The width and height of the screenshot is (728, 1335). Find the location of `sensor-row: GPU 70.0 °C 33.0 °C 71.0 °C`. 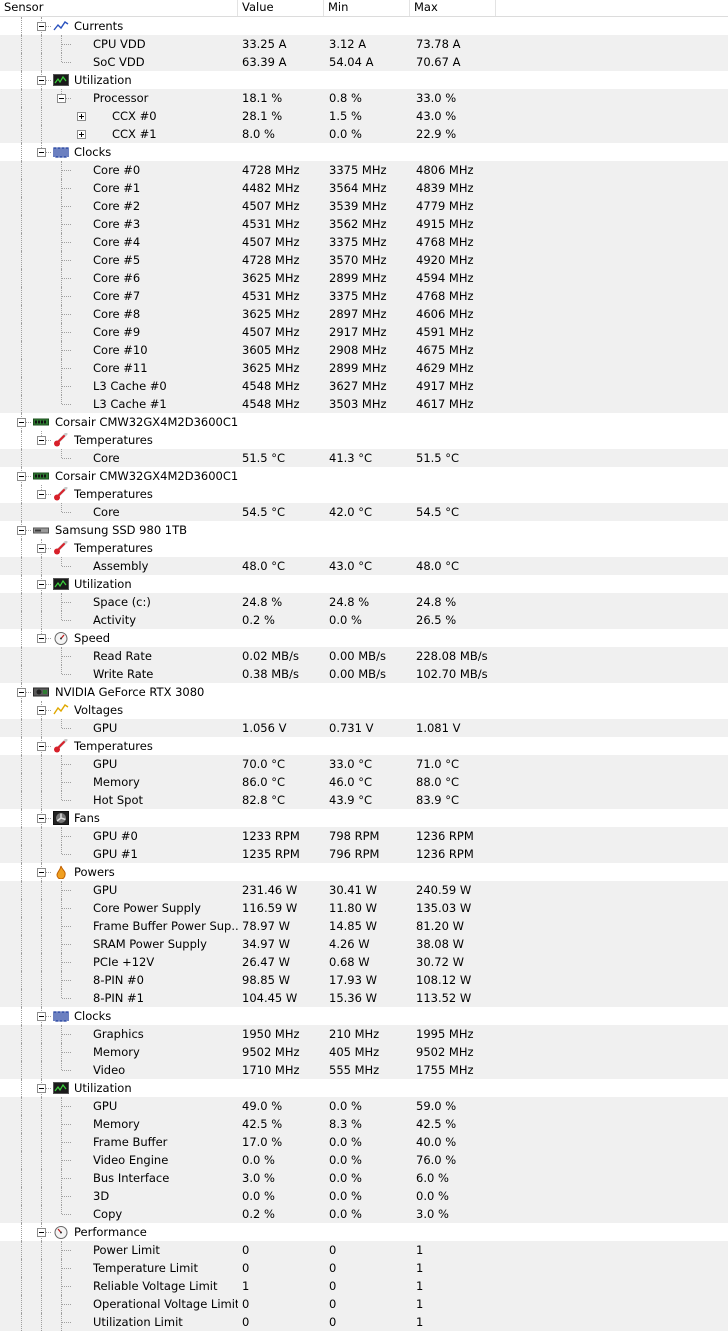

sensor-row: GPU 70.0 °C 33.0 °C 71.0 °C is located at coordinates (364, 764).